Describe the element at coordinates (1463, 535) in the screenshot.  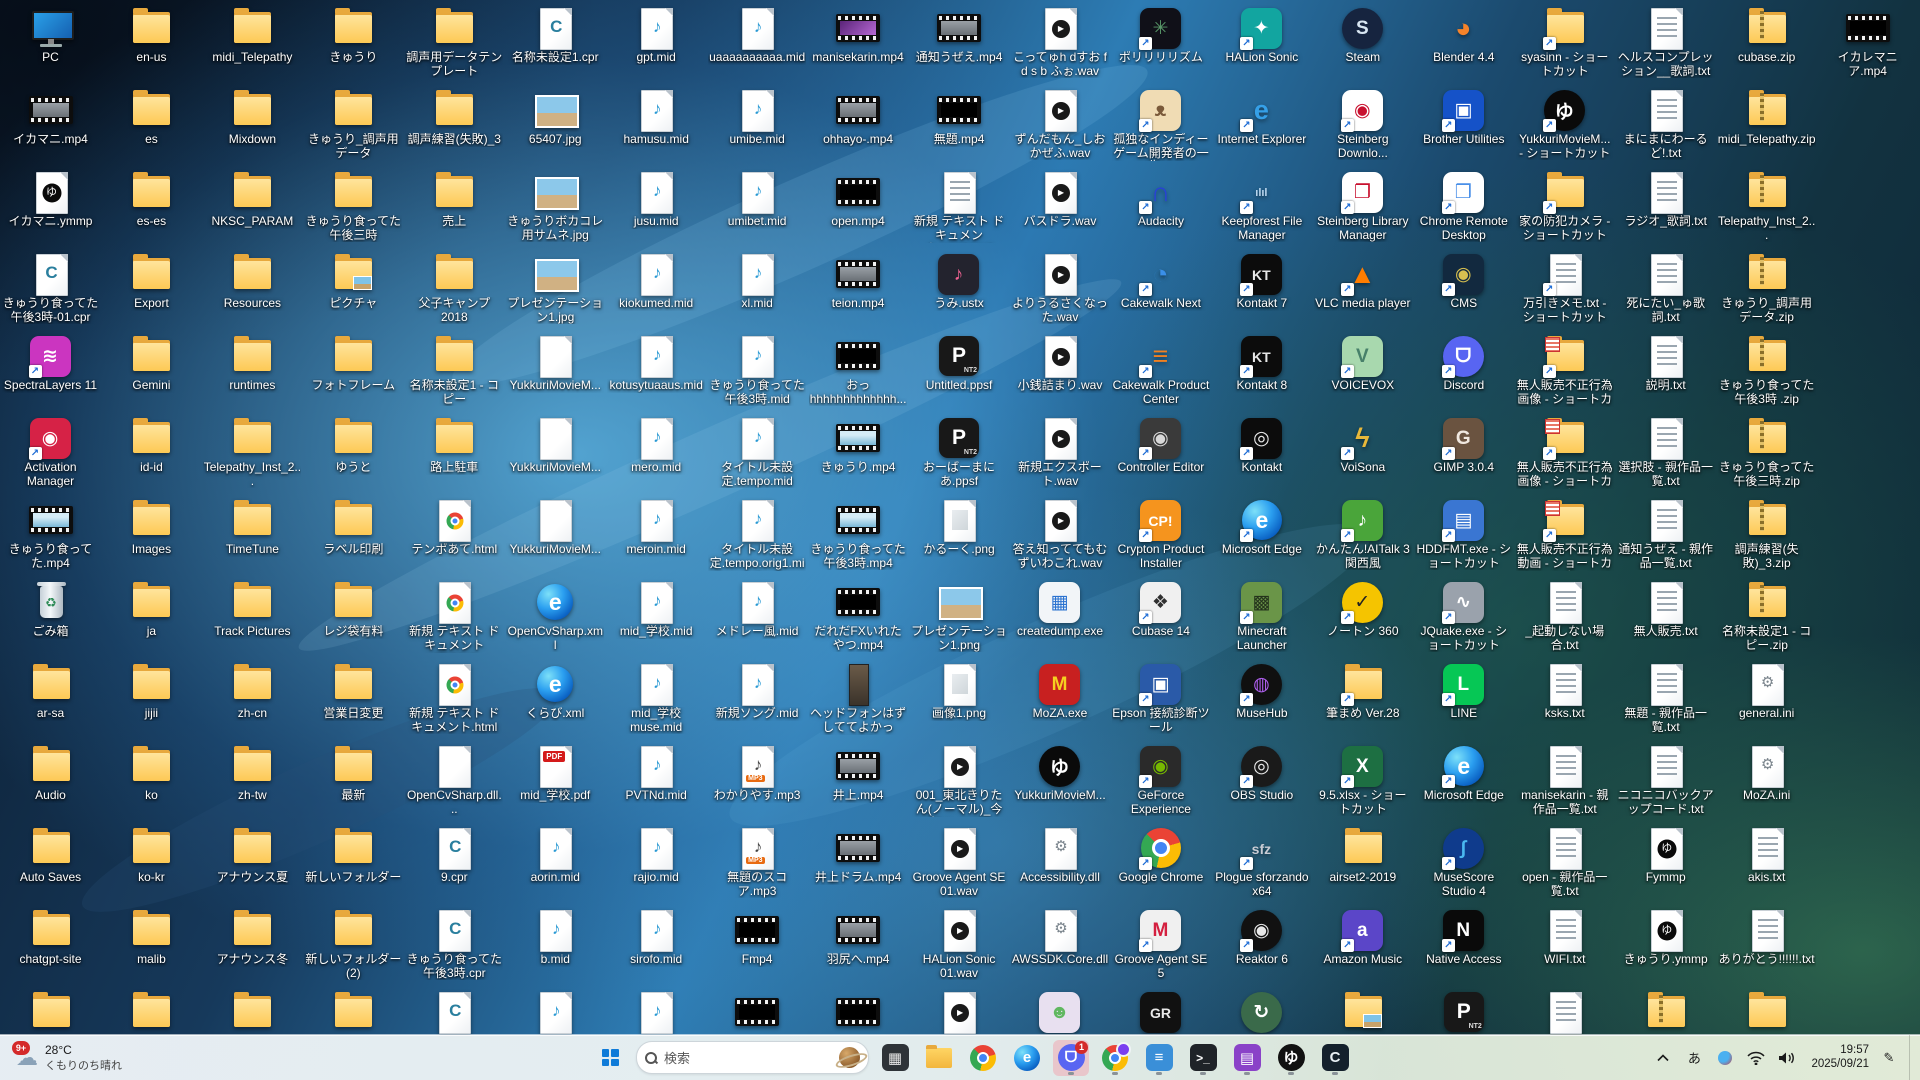
I see `desktop-icon: ▤HDDFMT.exe - ショートカット` at that location.